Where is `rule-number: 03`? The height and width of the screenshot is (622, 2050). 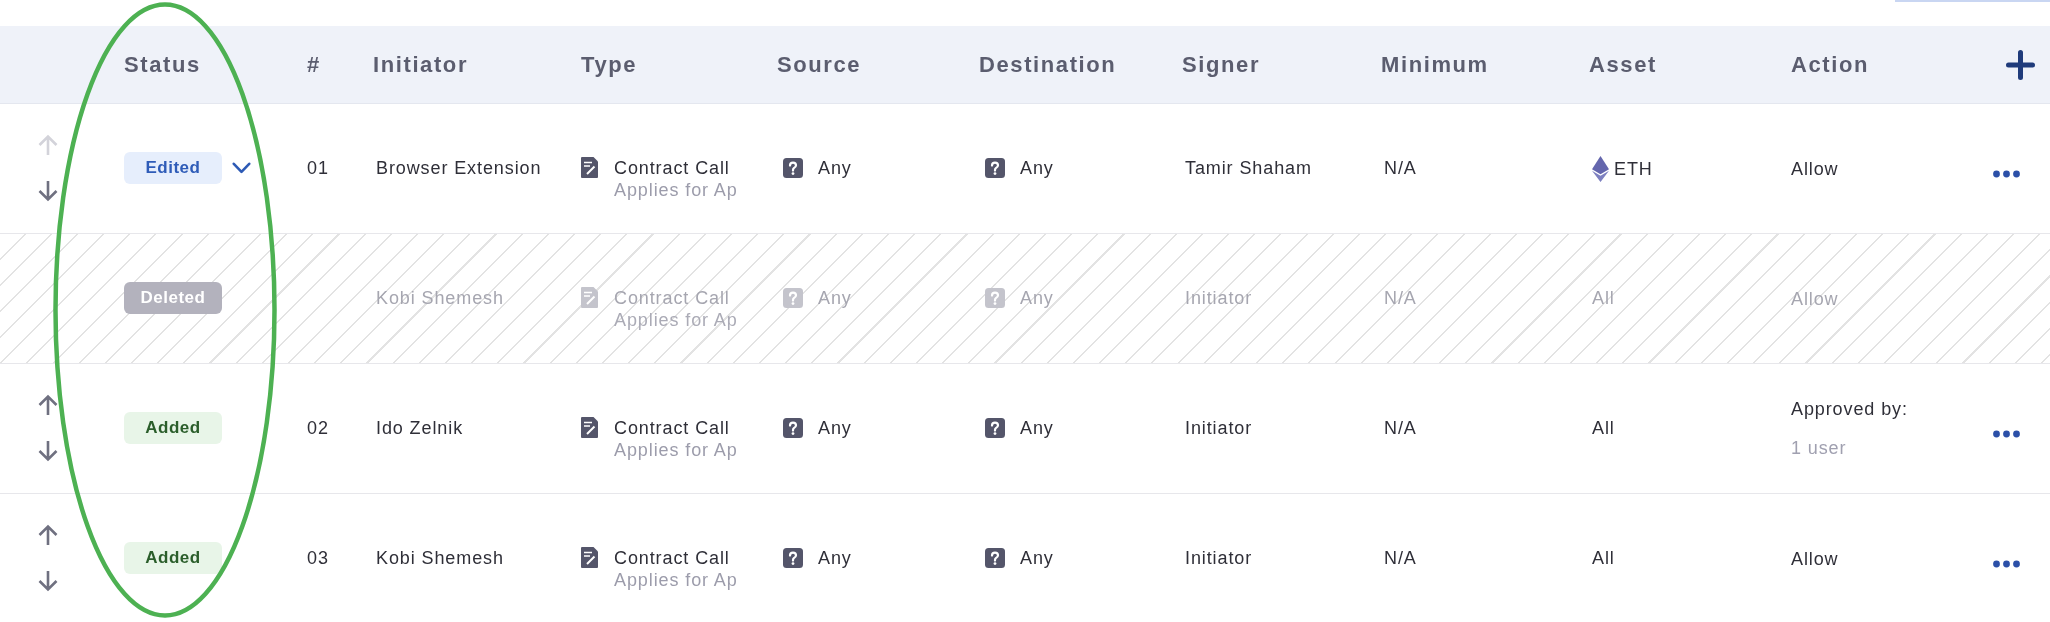 rule-number: 03 is located at coordinates (318, 558).